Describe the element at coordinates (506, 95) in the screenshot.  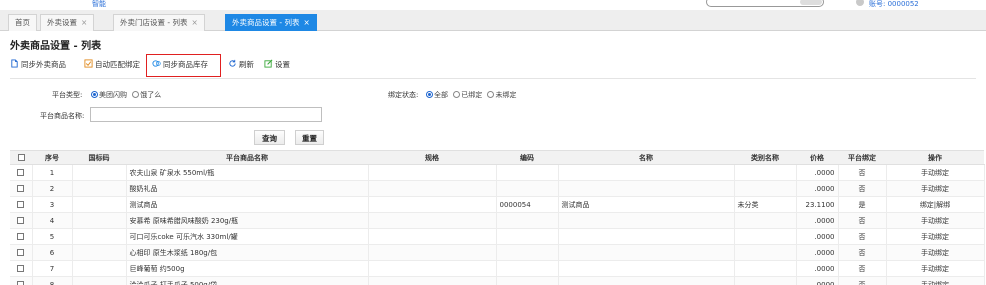
I see `radio-label: 未绑定` at that location.